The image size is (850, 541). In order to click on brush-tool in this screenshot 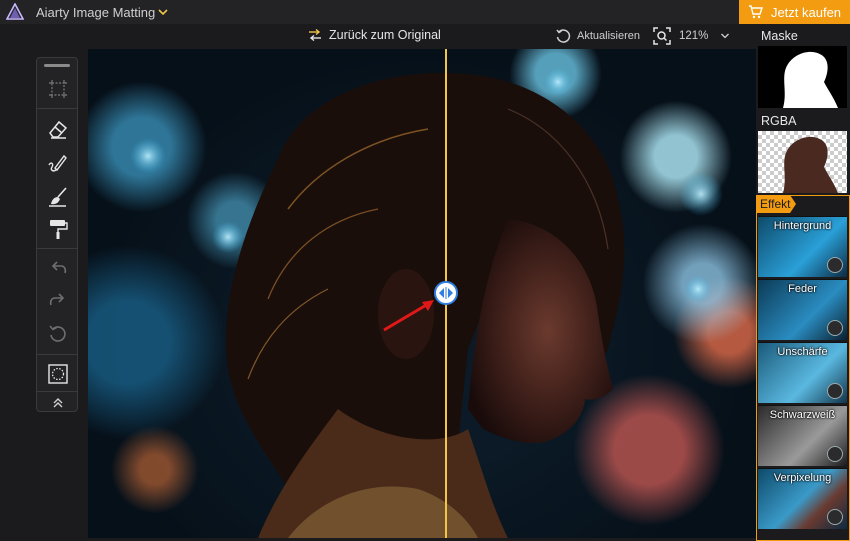, I will do `click(58, 163)`.